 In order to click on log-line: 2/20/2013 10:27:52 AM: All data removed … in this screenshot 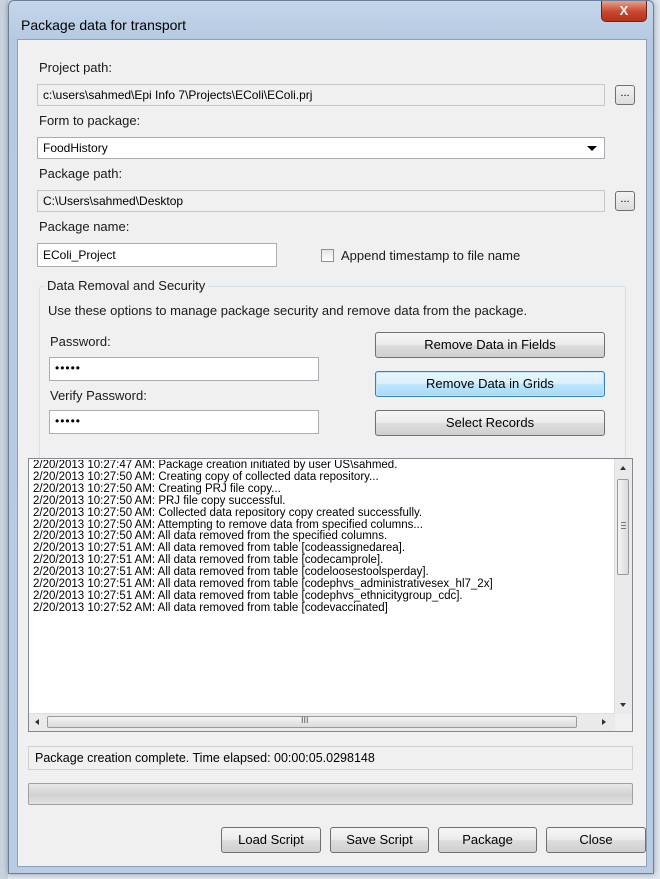, I will do `click(210, 607)`.